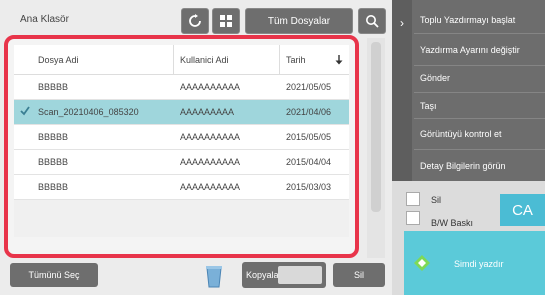 Image resolution: width=545 pixels, height=295 pixels. Describe the element at coordinates (479, 264) in the screenshot. I see `print-now-label: Simdi yazdır` at that location.